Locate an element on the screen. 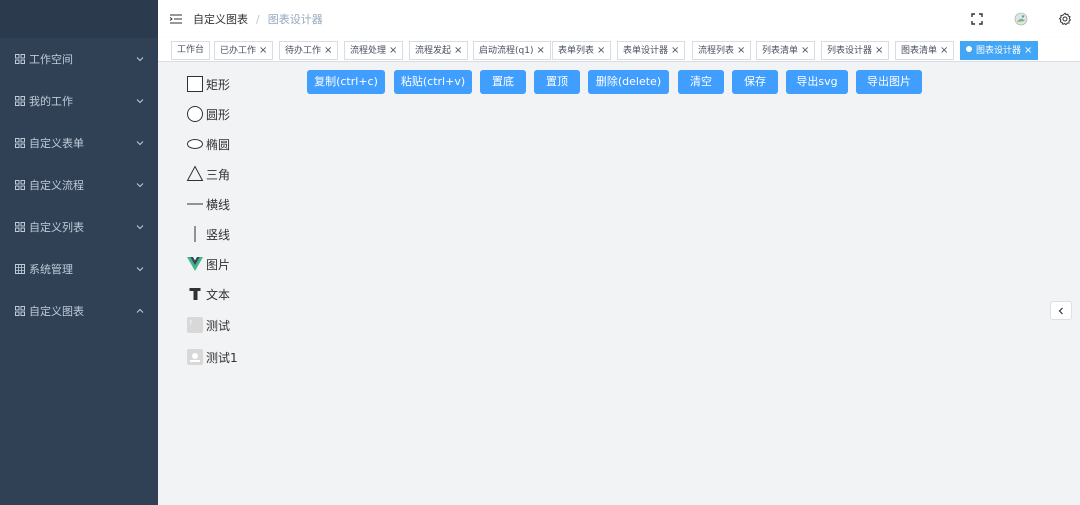  palette-item-rectangle: 矩形 is located at coordinates (208, 84).